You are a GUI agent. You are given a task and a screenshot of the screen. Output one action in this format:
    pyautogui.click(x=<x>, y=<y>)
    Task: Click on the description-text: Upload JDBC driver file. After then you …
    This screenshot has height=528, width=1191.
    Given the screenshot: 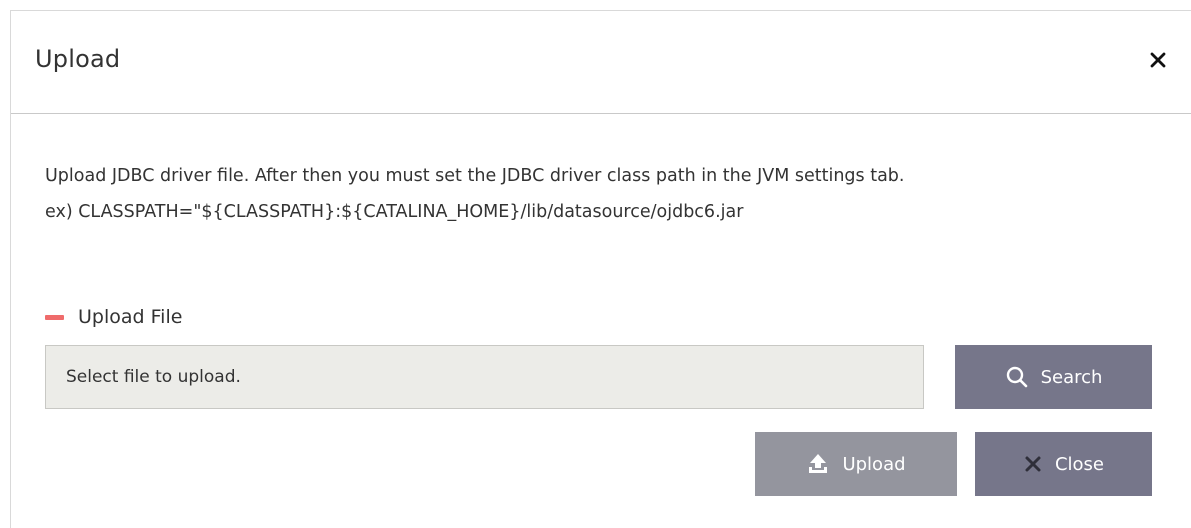 What is the action you would take?
    pyautogui.click(x=475, y=176)
    